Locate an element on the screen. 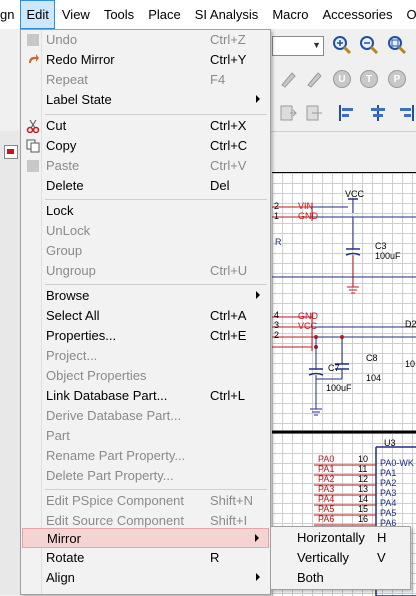  menu-item-repeat: Repeat F4 is located at coordinates (145, 80).